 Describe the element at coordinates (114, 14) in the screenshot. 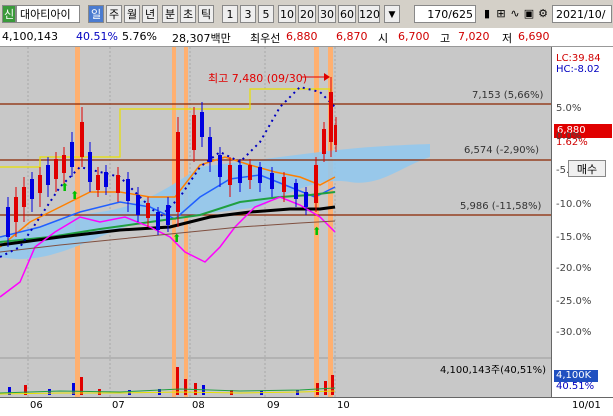

I see `tab-week: 주` at that location.